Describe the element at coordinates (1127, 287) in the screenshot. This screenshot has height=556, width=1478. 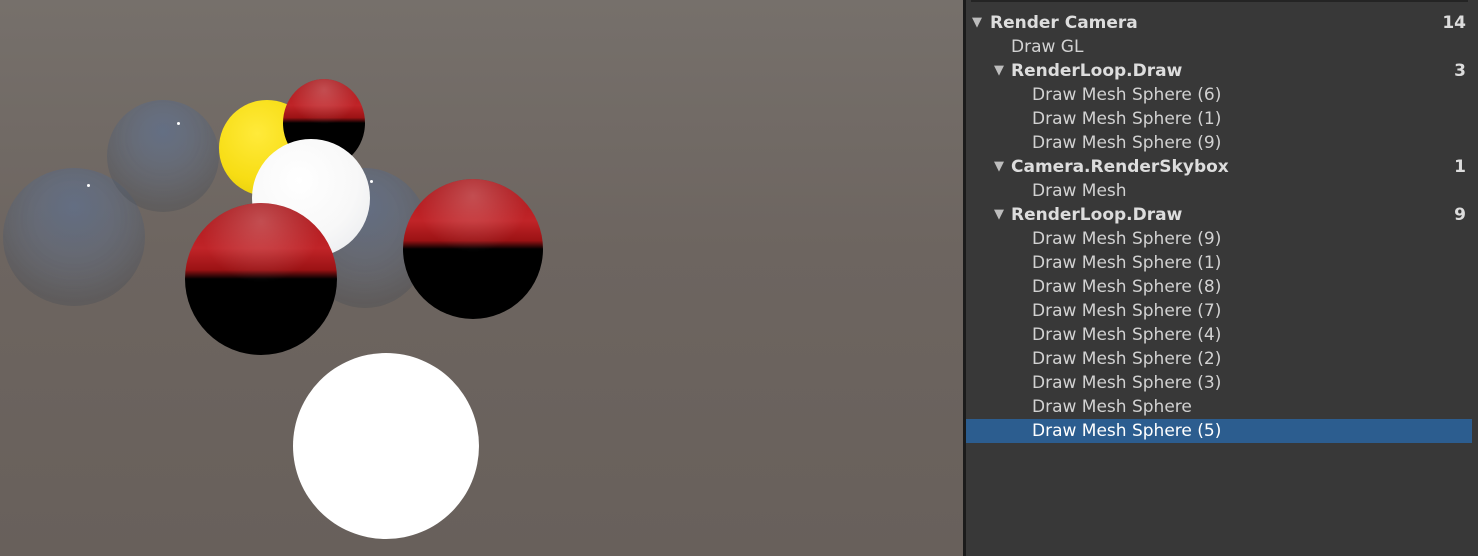
I see `tree-item-label: Draw Mesh Sphere (8)` at that location.